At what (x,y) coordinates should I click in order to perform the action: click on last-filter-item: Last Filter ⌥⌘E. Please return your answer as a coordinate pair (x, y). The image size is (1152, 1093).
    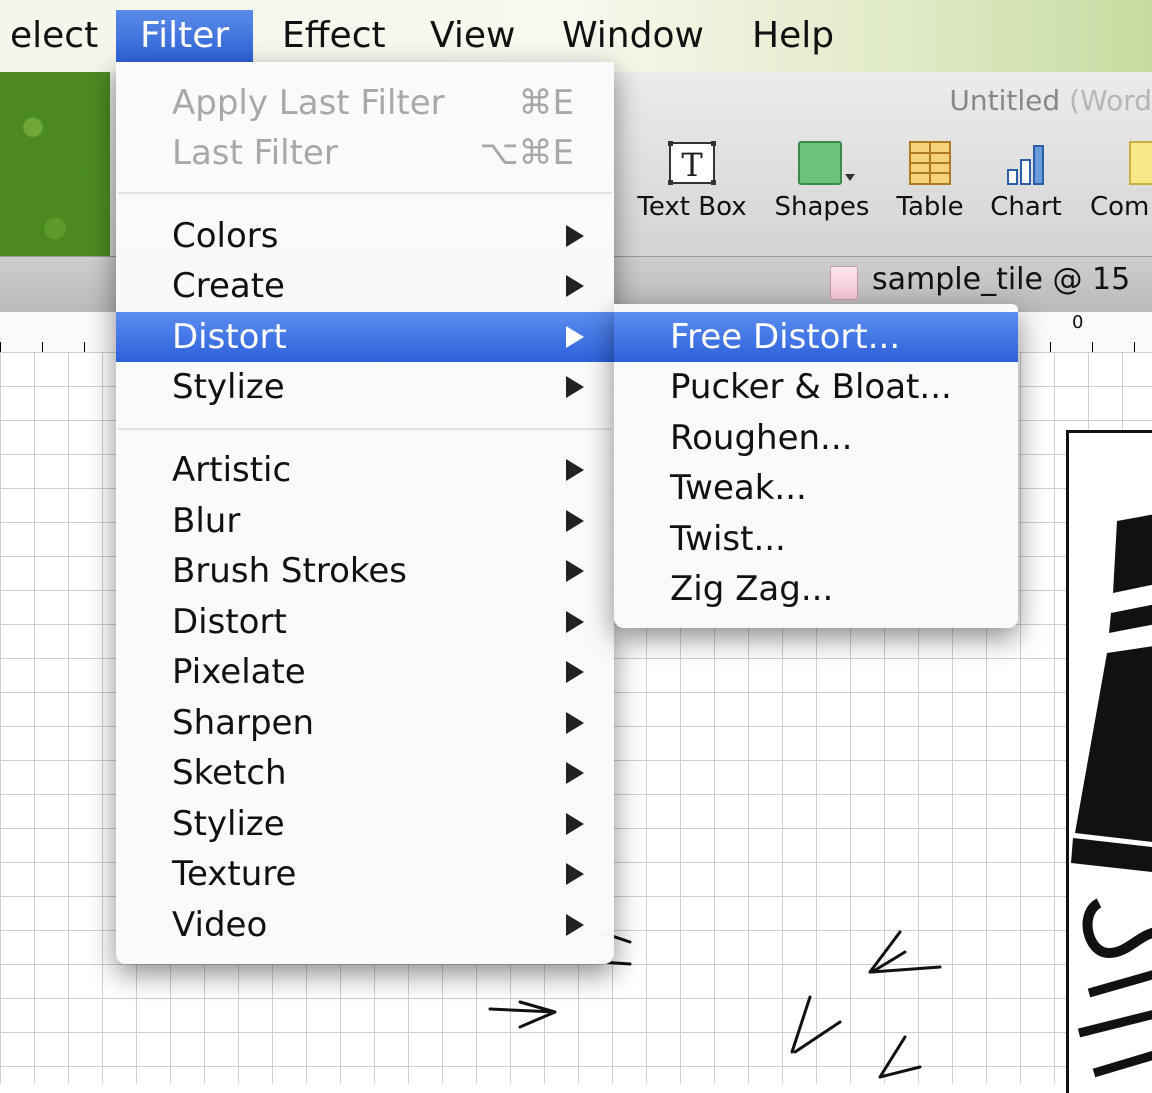
    Looking at the image, I should click on (365, 153).